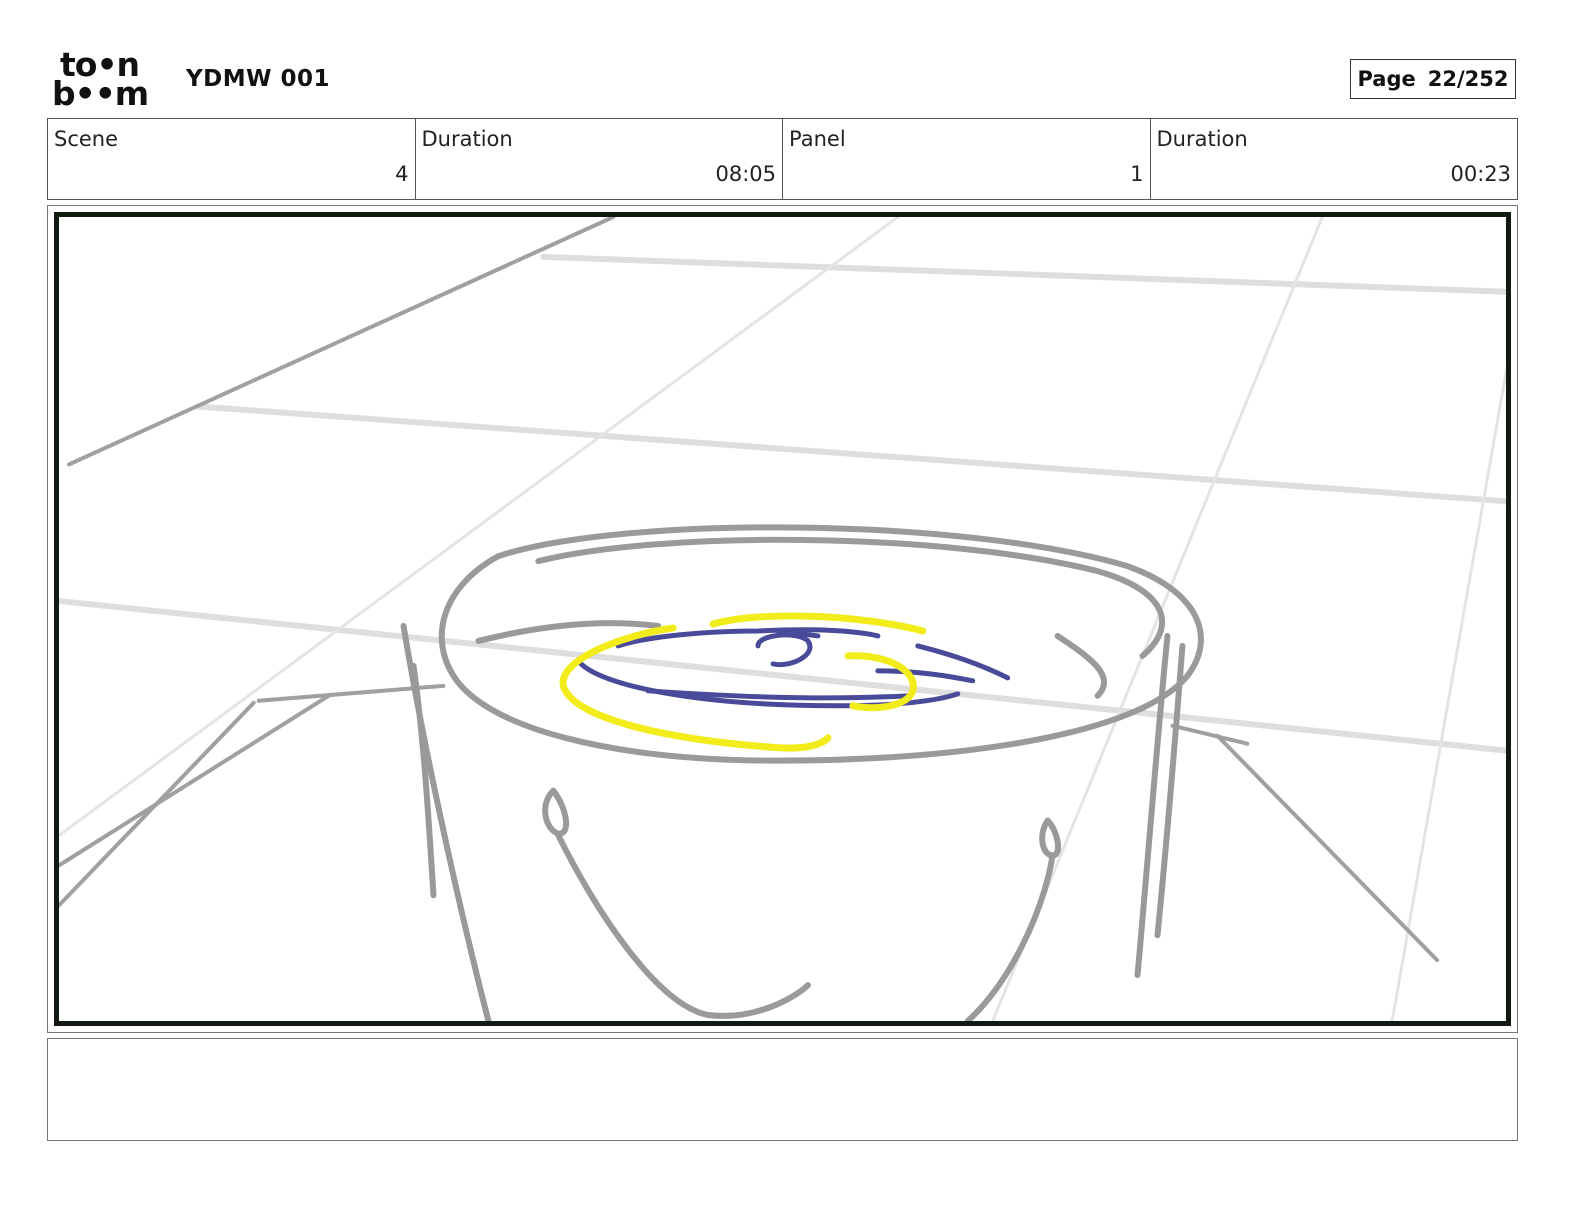  Describe the element at coordinates (86, 139) in the screenshot. I see `info-label: Scene` at that location.